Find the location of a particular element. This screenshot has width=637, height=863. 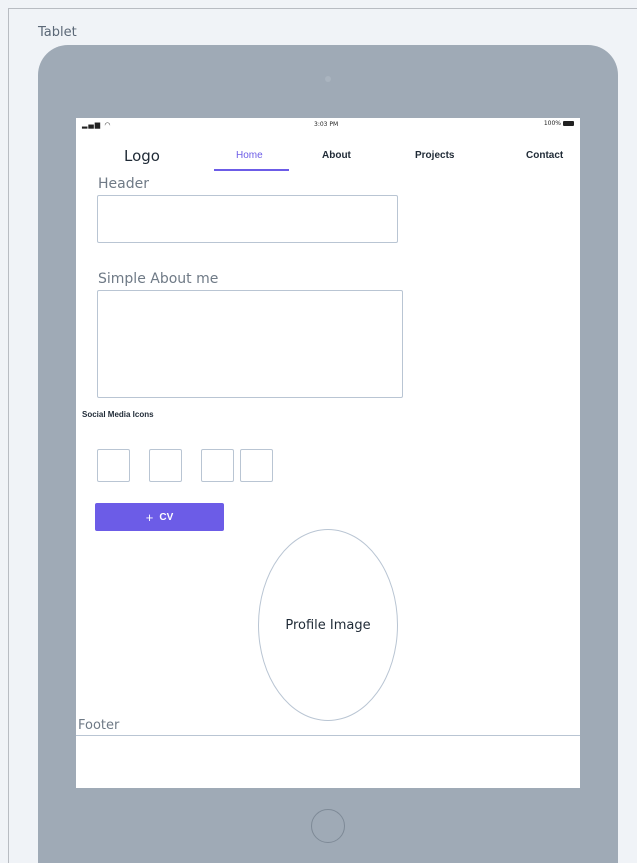

social-media-label: Social Media Icons is located at coordinates (118, 414).